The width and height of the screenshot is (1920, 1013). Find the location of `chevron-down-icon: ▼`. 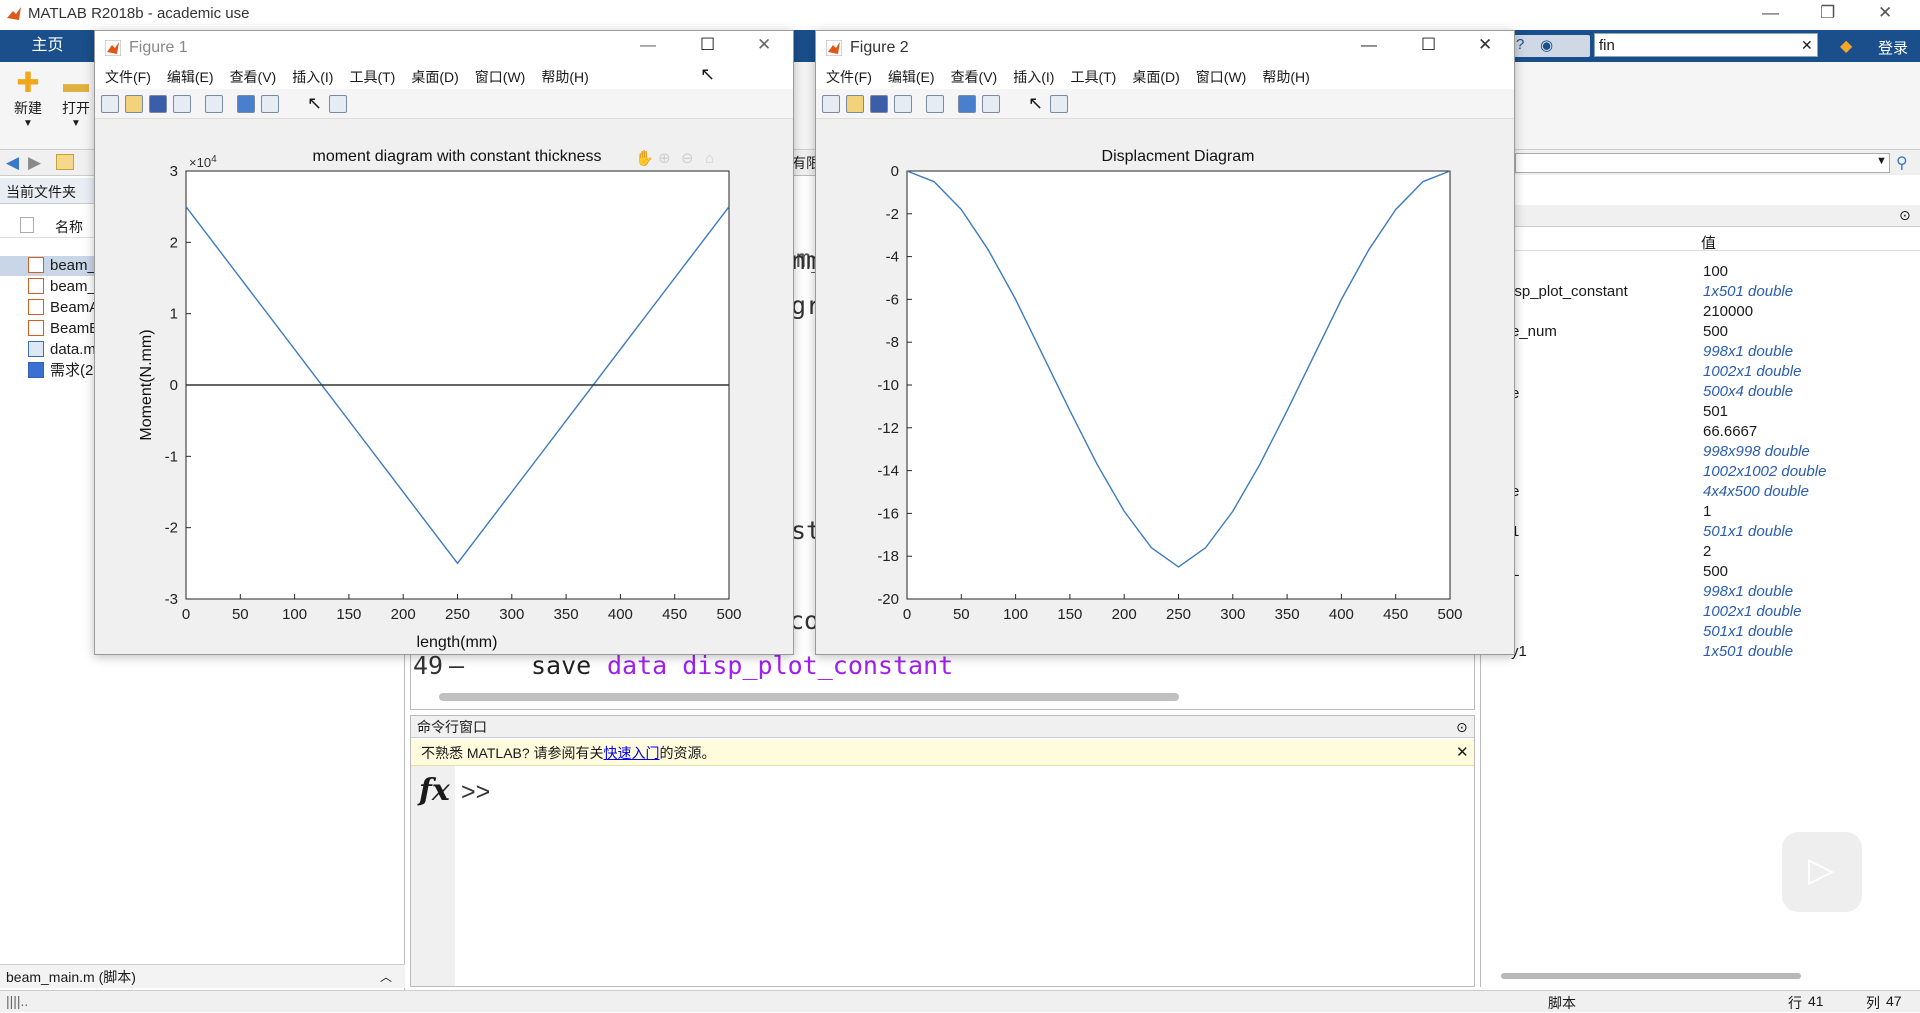

chevron-down-icon: ▼ is located at coordinates (1881, 161).